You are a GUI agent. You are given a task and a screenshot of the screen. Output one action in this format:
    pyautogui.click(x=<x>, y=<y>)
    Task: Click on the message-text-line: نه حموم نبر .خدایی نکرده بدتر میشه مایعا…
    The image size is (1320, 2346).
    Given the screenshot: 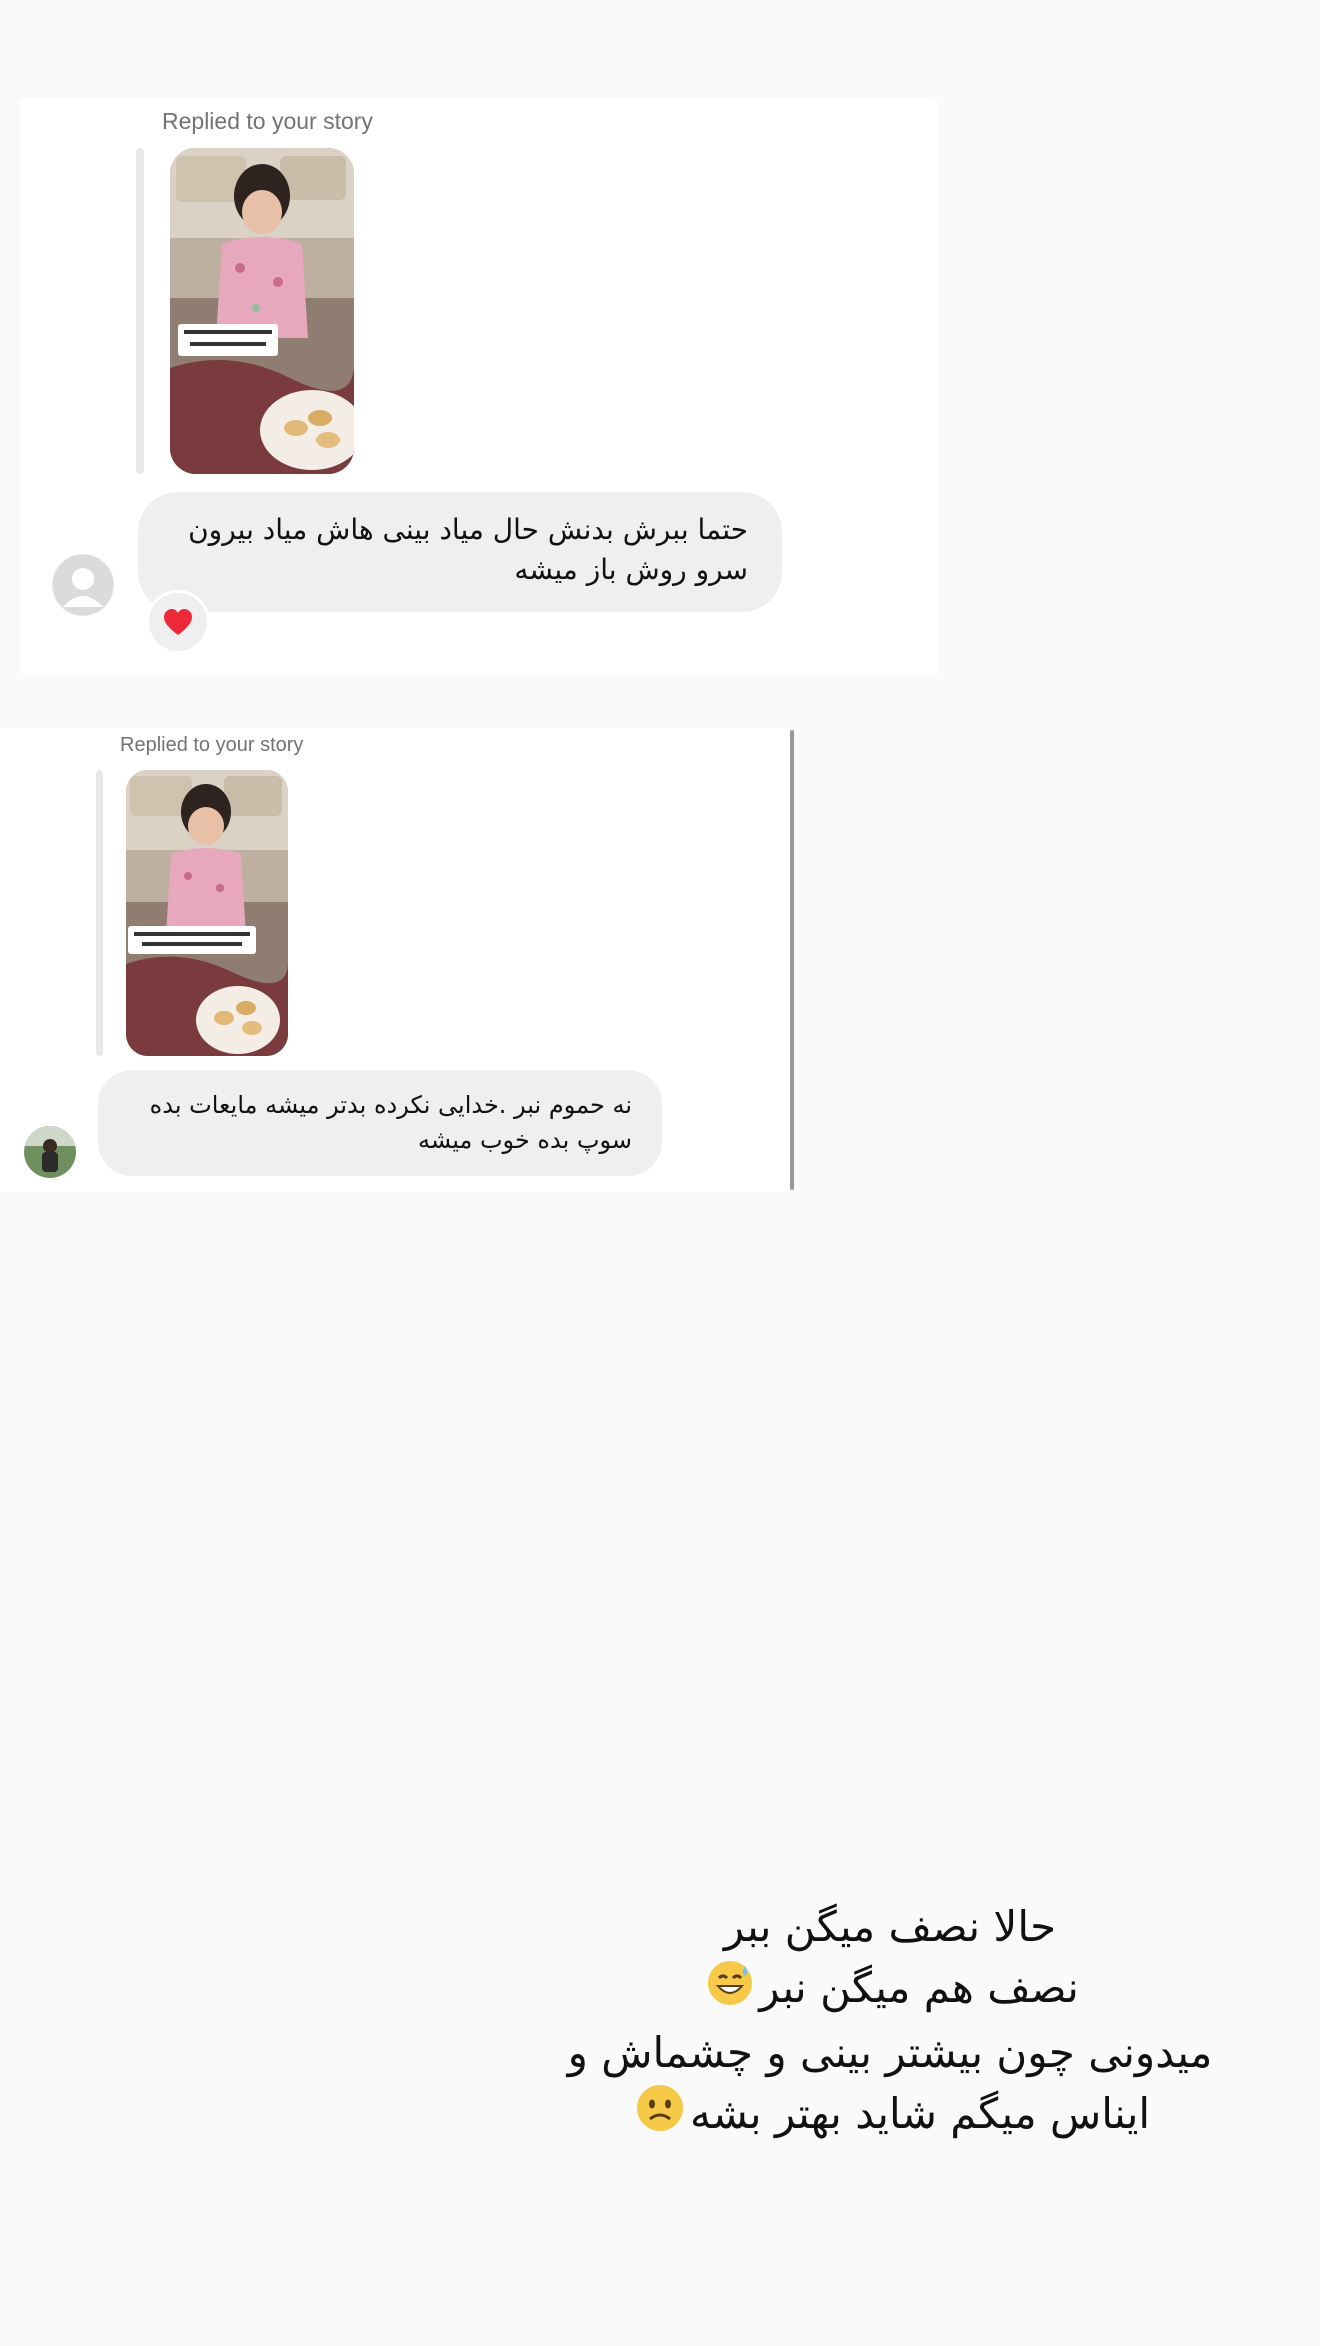 What is the action you would take?
    pyautogui.click(x=390, y=1105)
    